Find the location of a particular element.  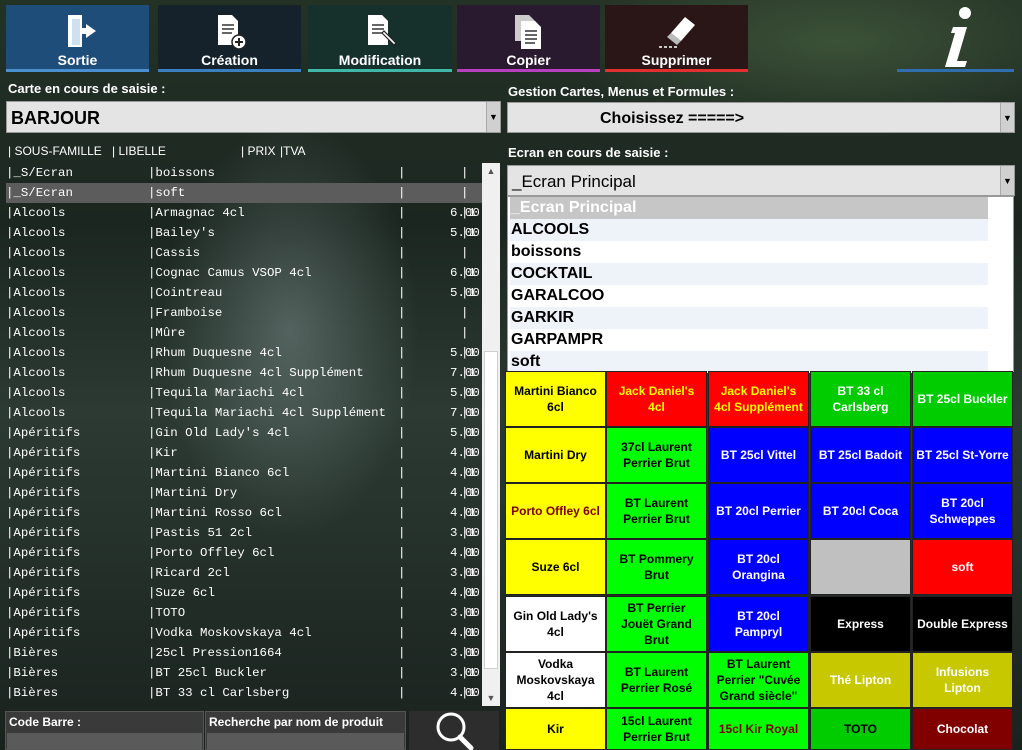

search-button is located at coordinates (454, 730).